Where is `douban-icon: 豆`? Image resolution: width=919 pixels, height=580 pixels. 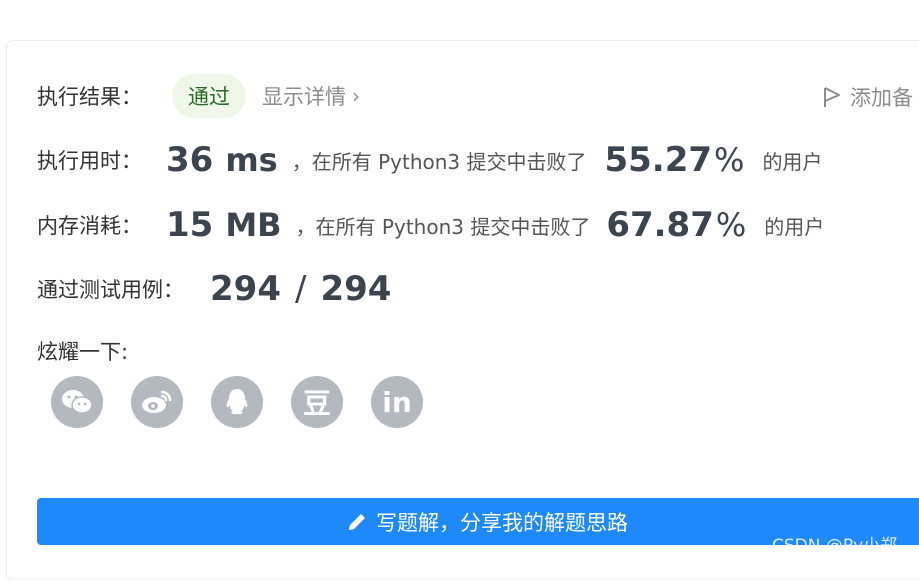 douban-icon: 豆 is located at coordinates (316, 403).